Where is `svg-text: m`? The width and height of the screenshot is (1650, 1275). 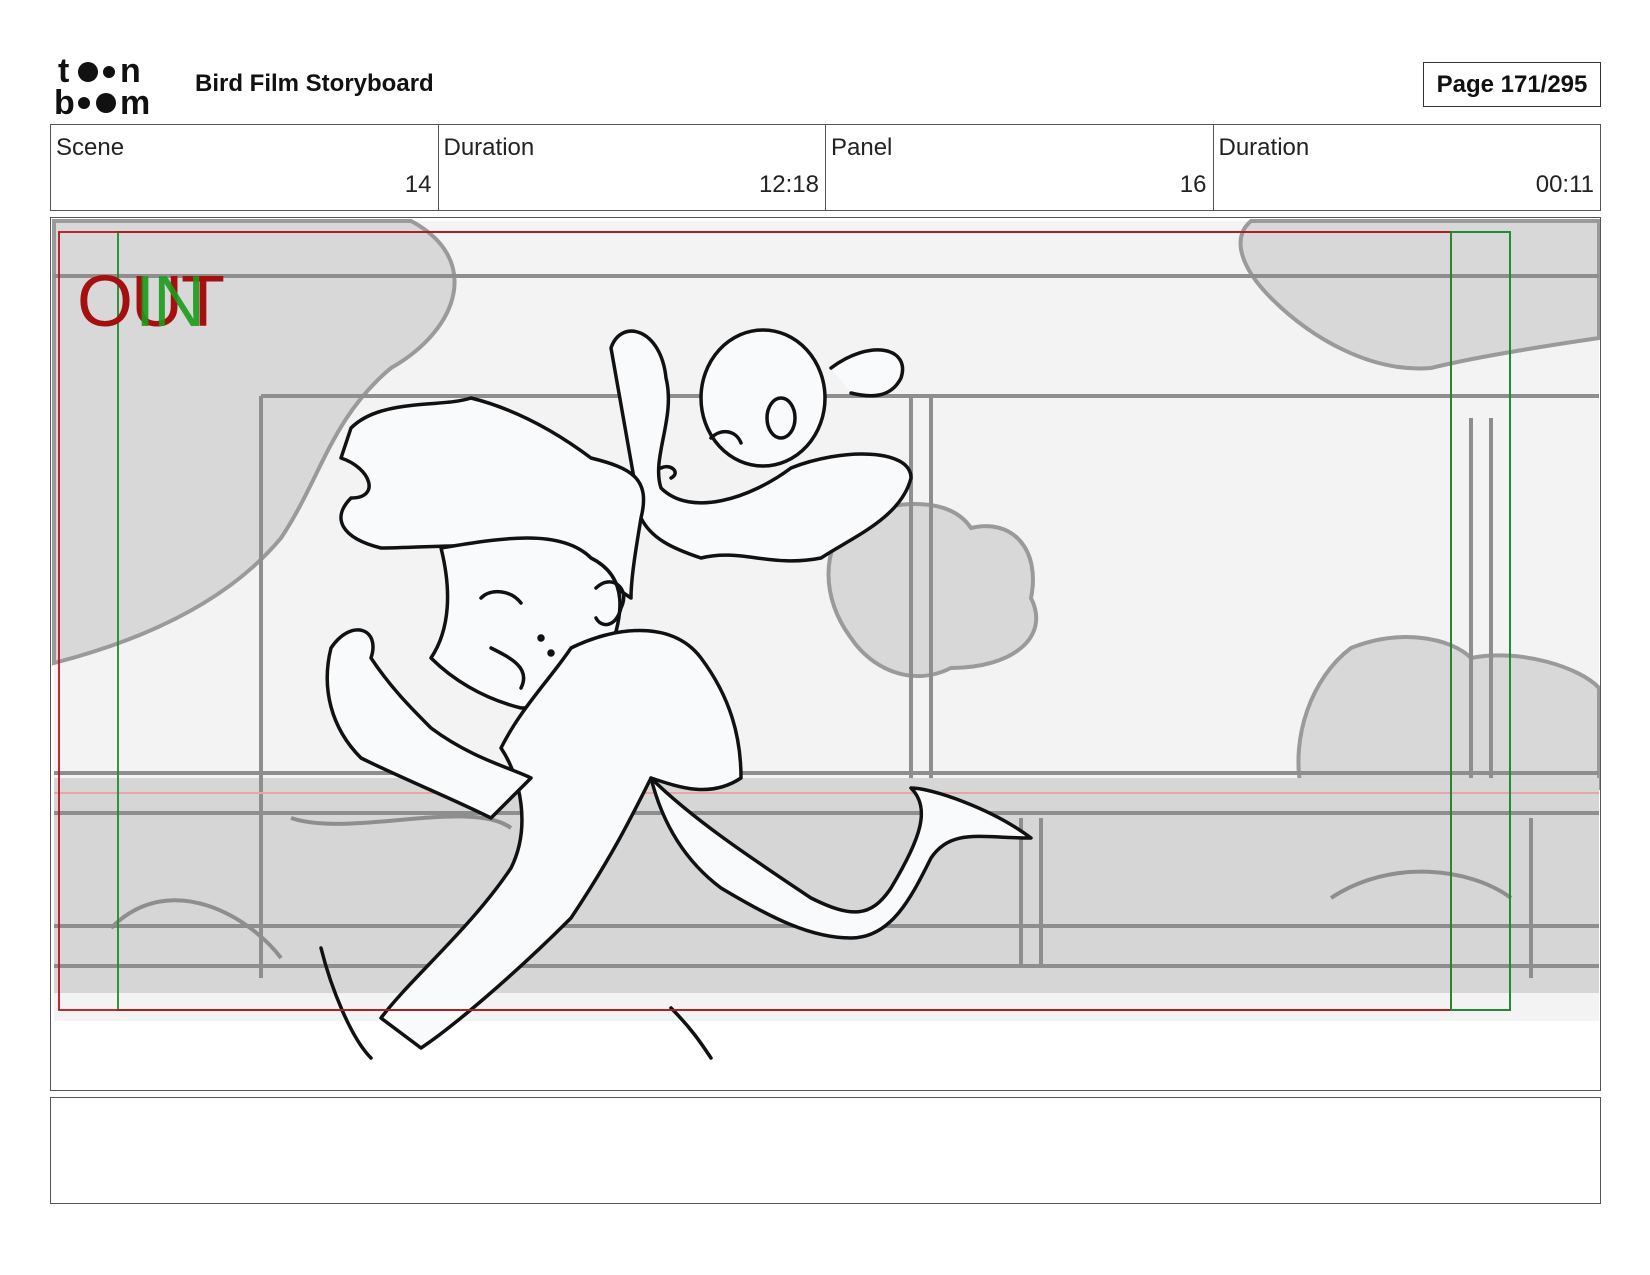
svg-text: m is located at coordinates (135, 101).